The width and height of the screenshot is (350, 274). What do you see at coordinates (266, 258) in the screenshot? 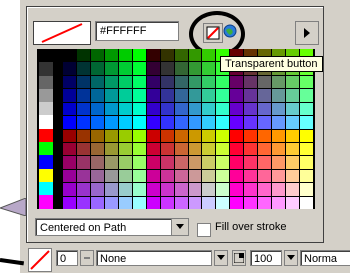
I see `opacity-field: 100` at bounding box center [266, 258].